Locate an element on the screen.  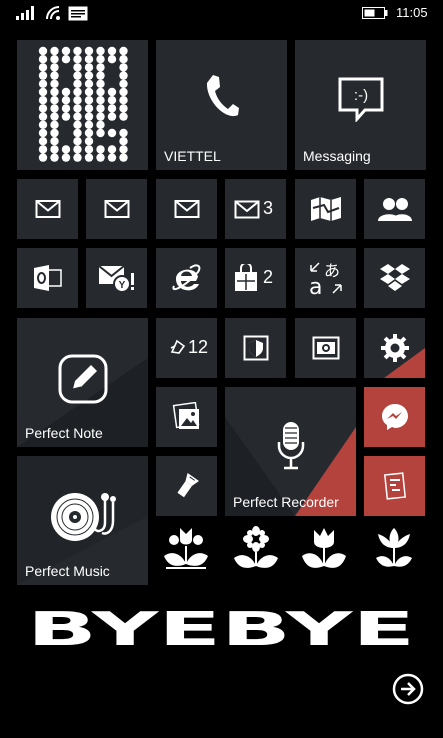
messenger-icon is located at coordinates (394, 417).